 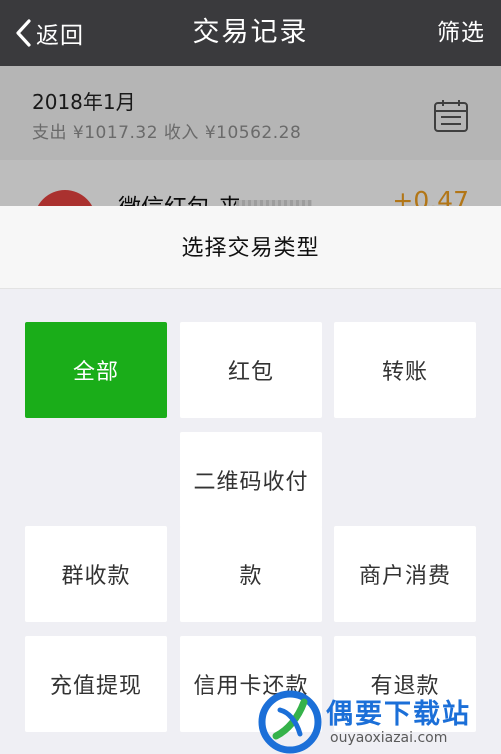 I want to click on option-qr-payment: 二维码收付, so click(x=251, y=480).